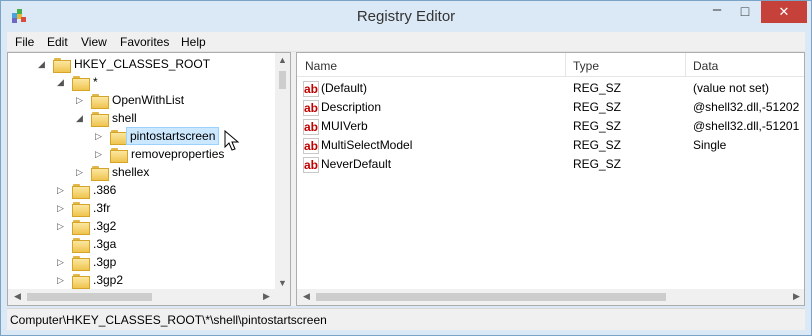 The width and height of the screenshot is (812, 336). What do you see at coordinates (731, 88) in the screenshot?
I see `value-data: (value not set)` at bounding box center [731, 88].